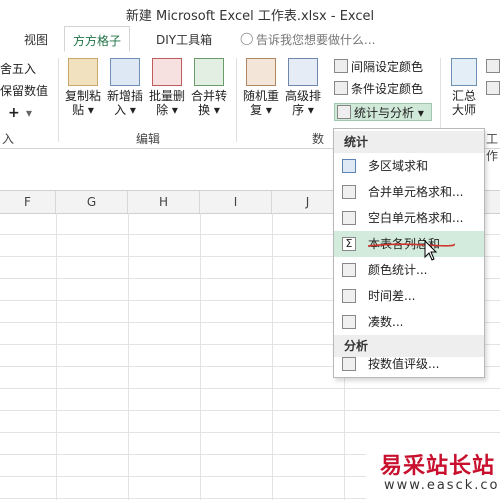  I want to click on insert-label2: 入, so click(120, 110).